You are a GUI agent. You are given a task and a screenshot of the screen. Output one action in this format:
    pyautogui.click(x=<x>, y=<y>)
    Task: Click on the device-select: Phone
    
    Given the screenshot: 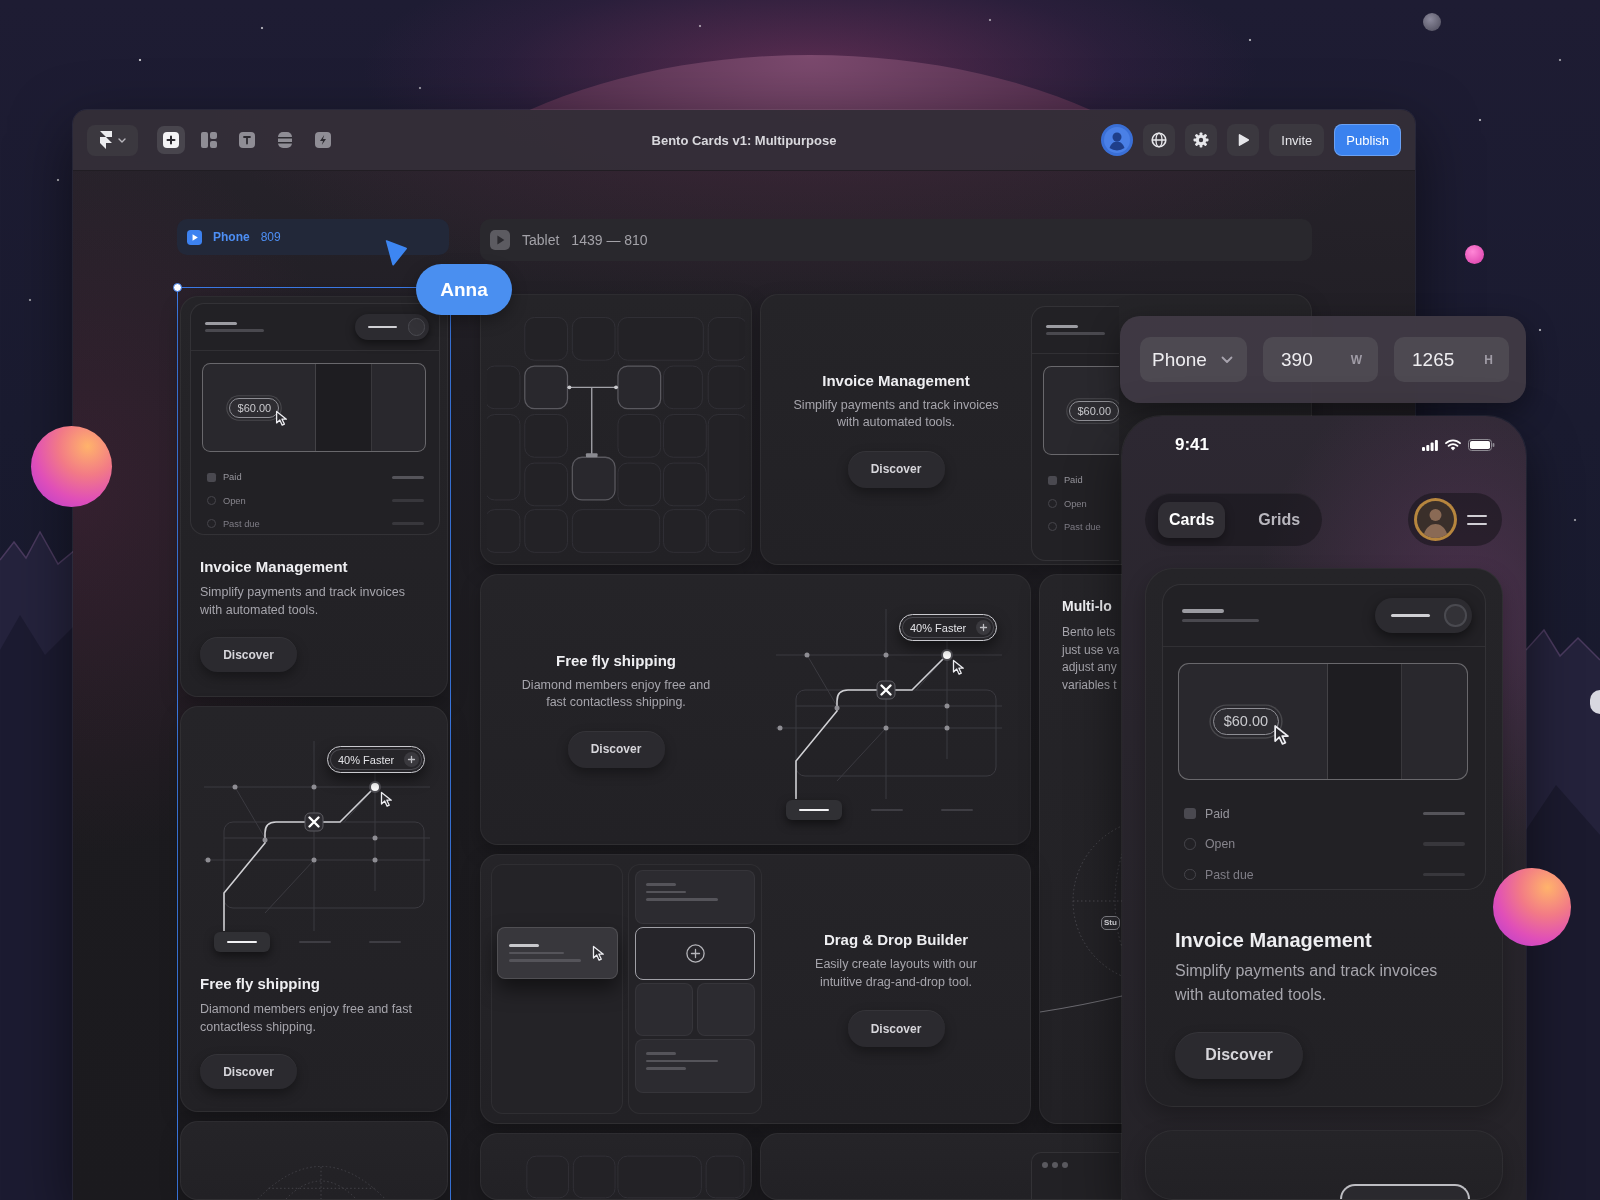 What is the action you would take?
    pyautogui.click(x=1193, y=359)
    